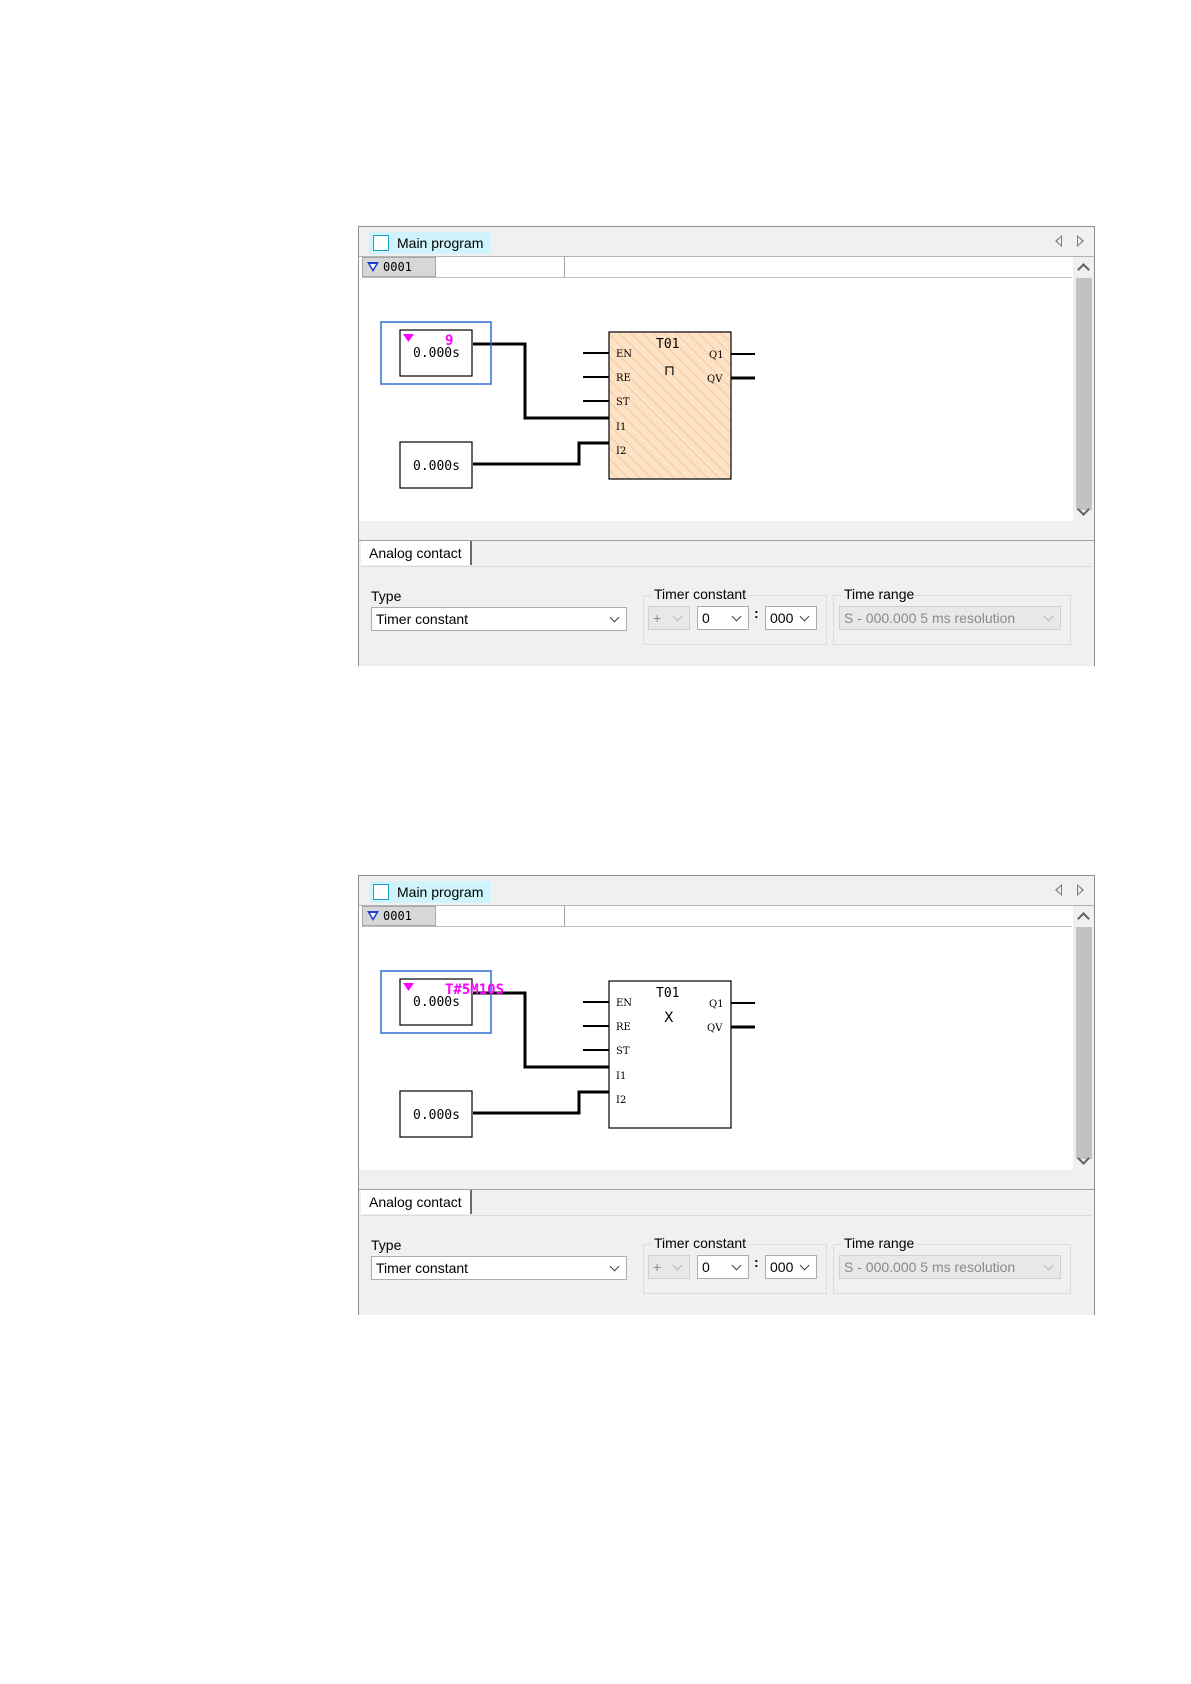  I want to click on block-symbol: X, so click(669, 1018).